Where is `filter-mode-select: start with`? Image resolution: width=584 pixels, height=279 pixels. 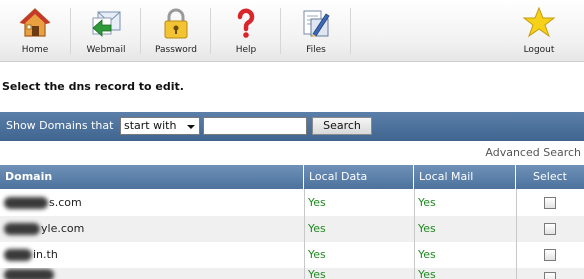 filter-mode-select: start with is located at coordinates (160, 126).